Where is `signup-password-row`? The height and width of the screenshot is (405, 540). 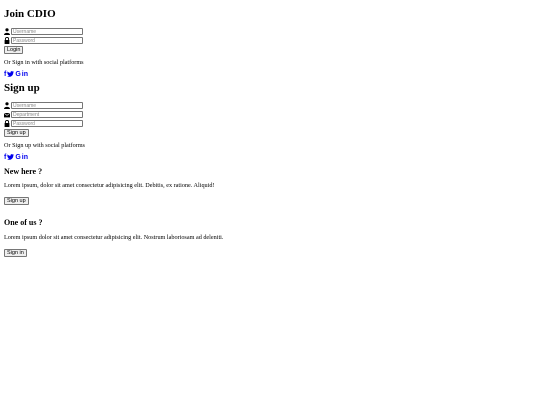 signup-password-row is located at coordinates (270, 123).